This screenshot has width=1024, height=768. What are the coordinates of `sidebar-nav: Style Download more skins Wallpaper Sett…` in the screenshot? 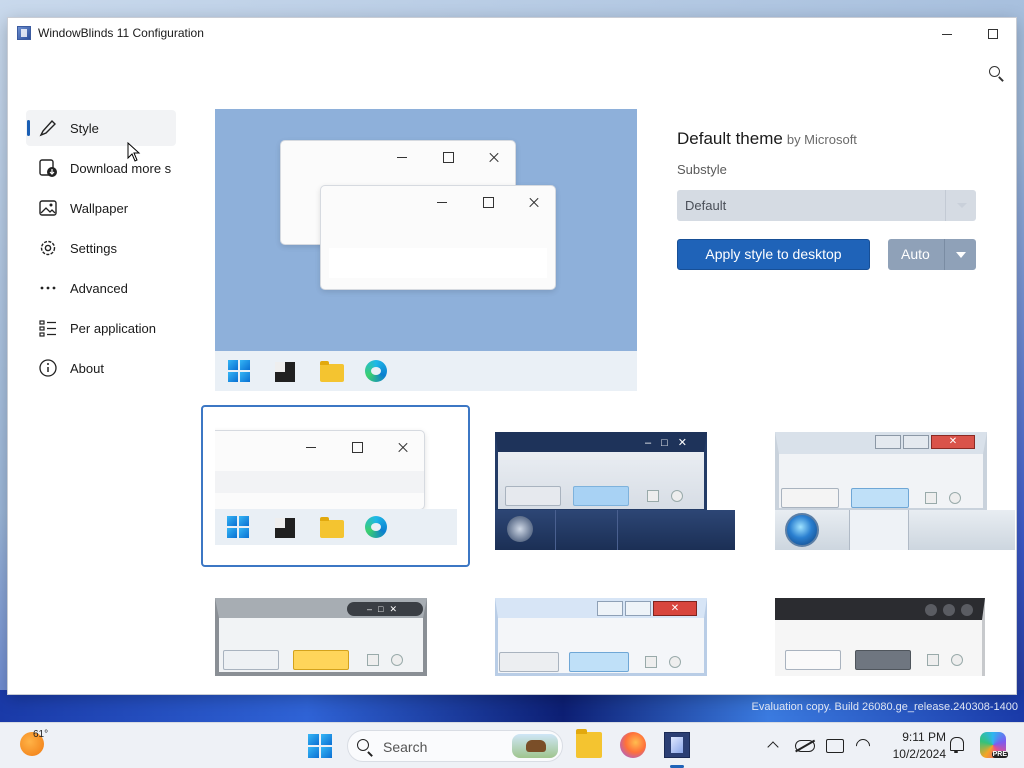 It's located at (101, 250).